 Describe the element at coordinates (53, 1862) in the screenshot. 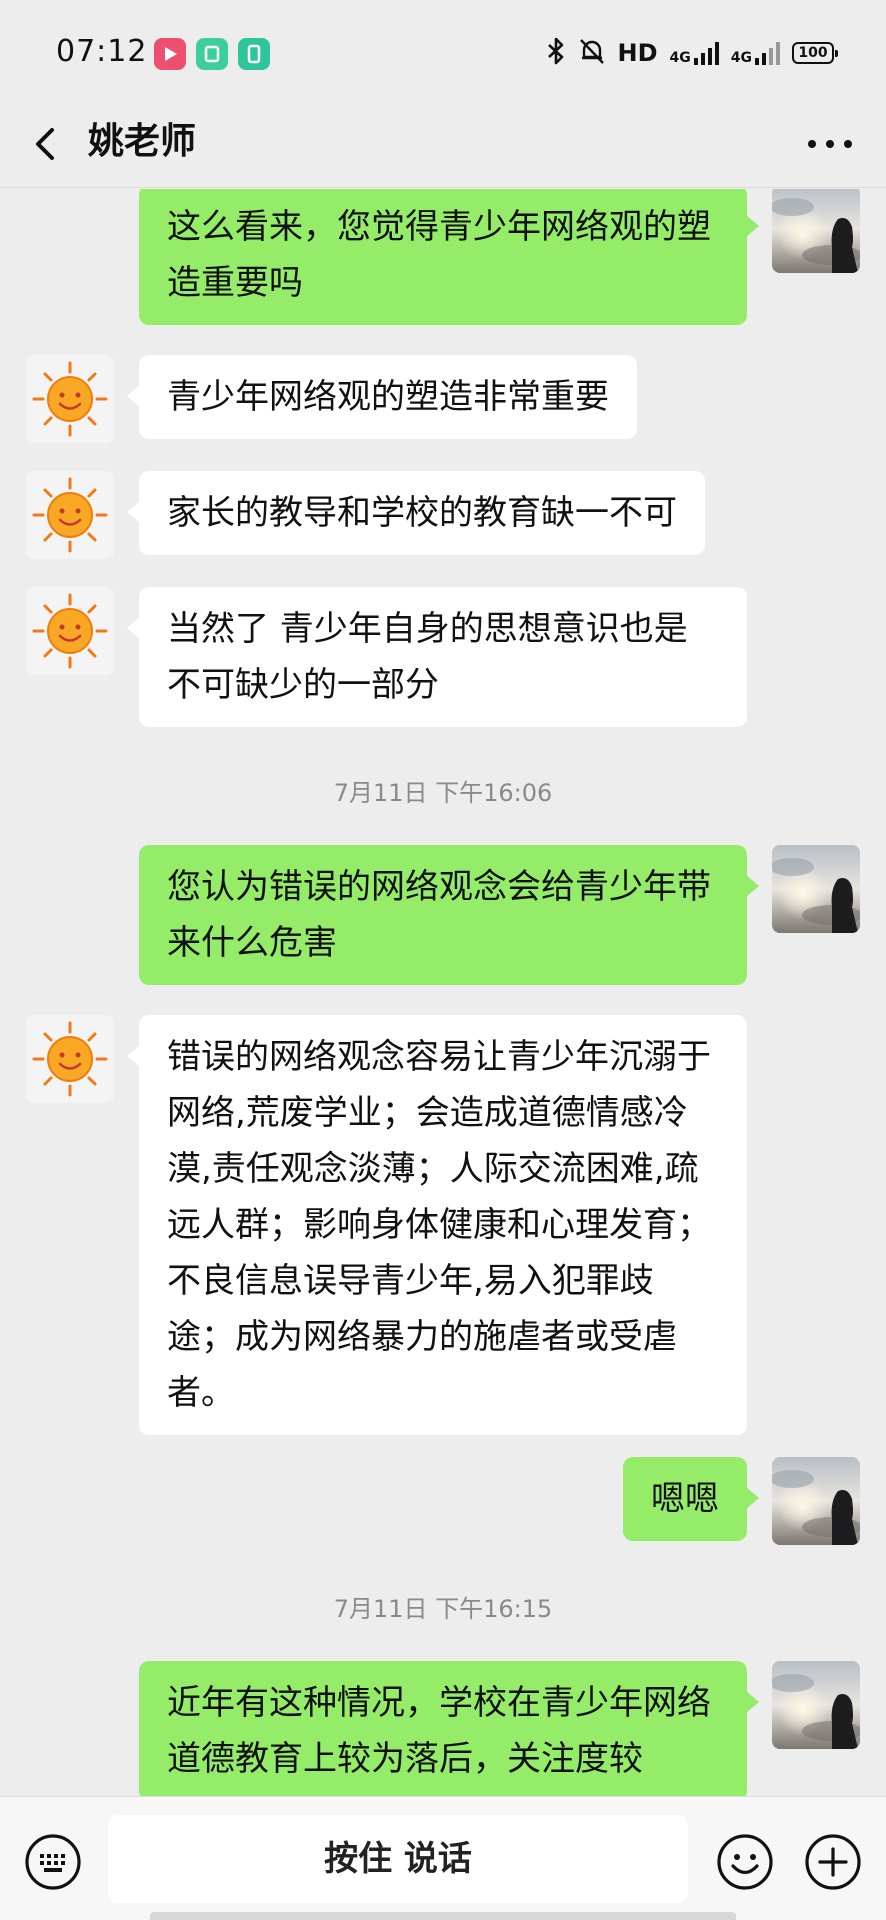

I see `keyboard-icon` at that location.